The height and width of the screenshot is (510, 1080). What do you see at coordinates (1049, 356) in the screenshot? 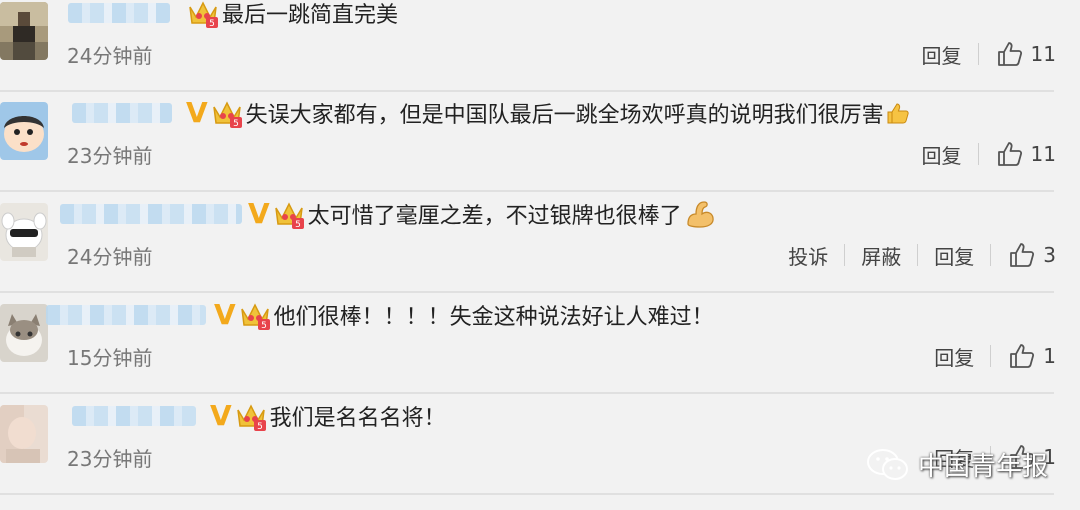
I see `like-count: 1` at bounding box center [1049, 356].